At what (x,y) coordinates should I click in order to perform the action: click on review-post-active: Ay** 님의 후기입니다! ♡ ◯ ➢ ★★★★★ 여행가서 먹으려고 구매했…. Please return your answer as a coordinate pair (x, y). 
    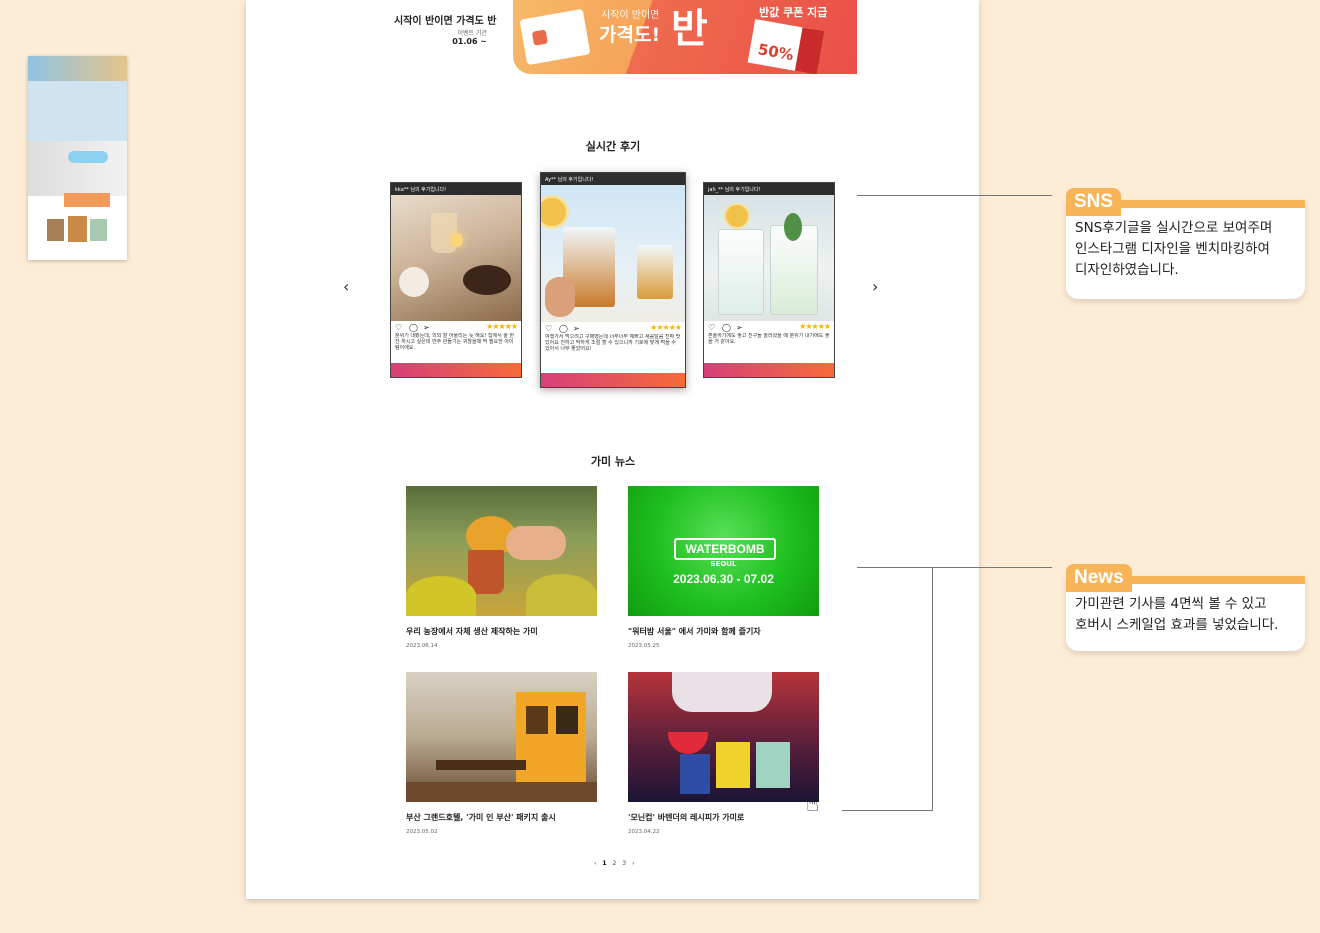
    Looking at the image, I should click on (613, 280).